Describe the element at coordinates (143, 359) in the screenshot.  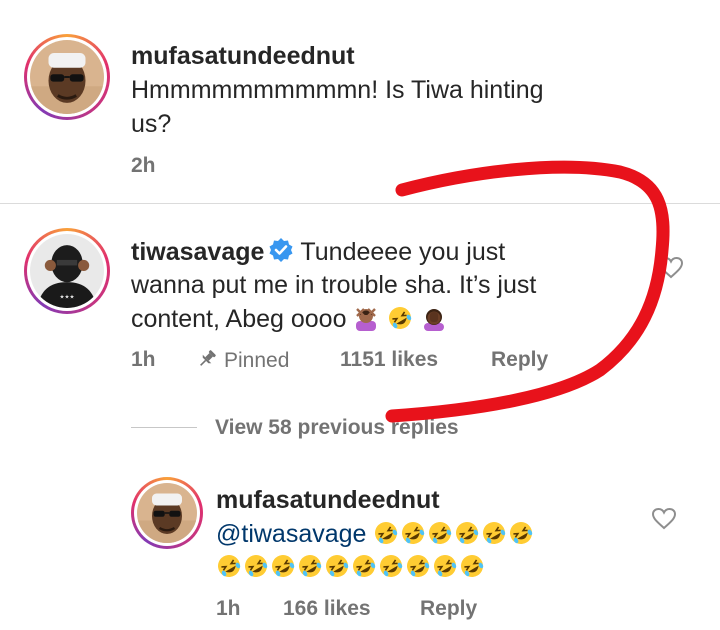
I see `comment-time: 1h` at that location.